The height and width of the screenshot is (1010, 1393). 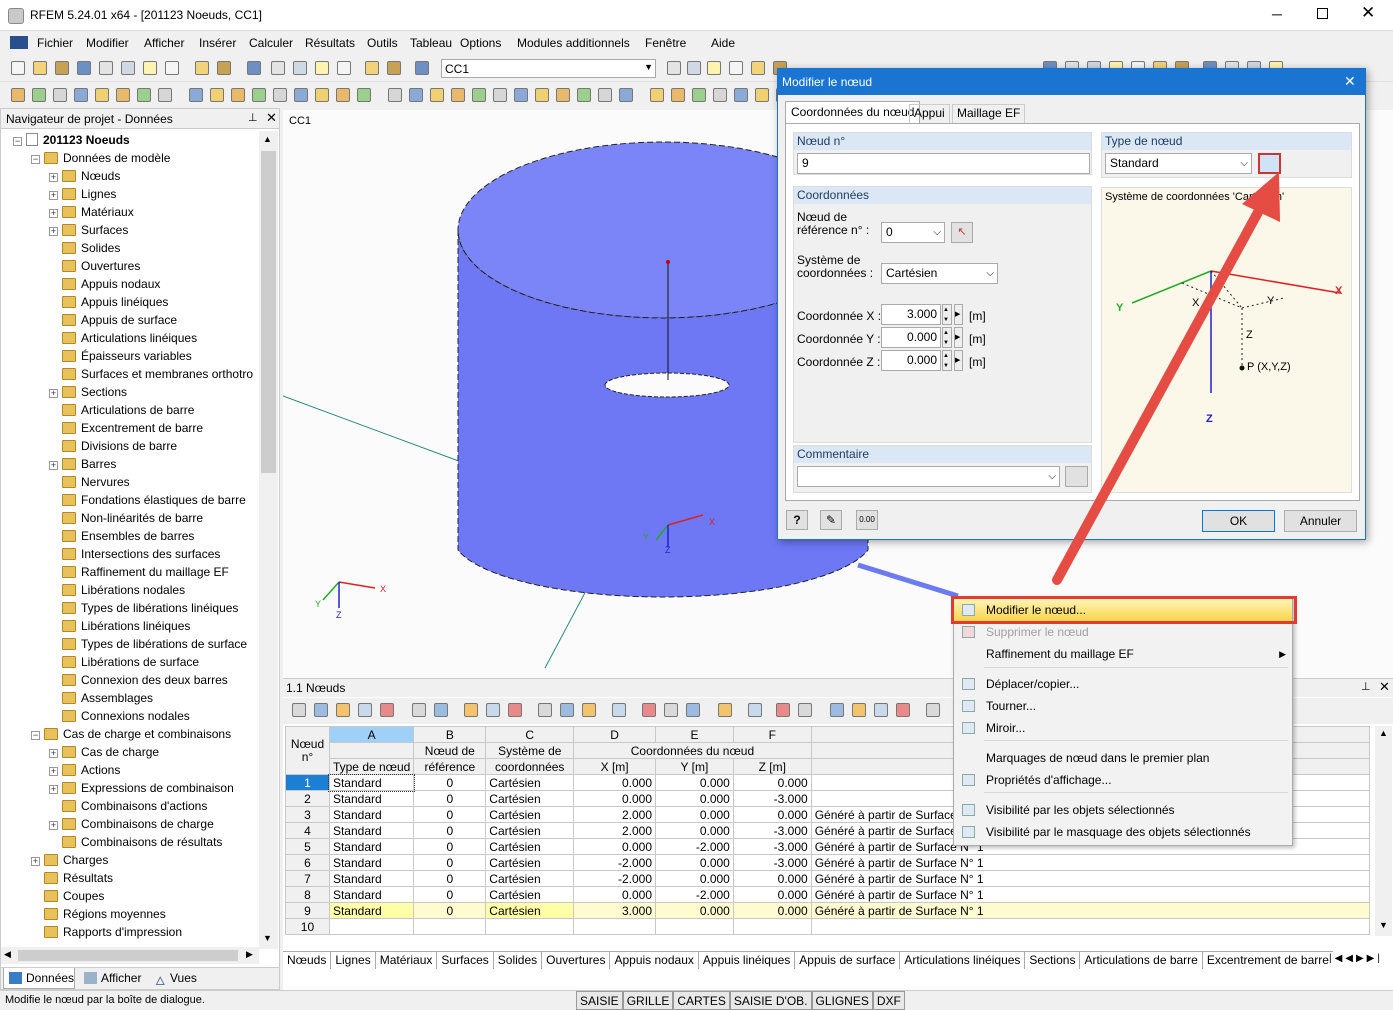 What do you see at coordinates (271, 118) in the screenshot?
I see `close-icon: ✕` at bounding box center [271, 118].